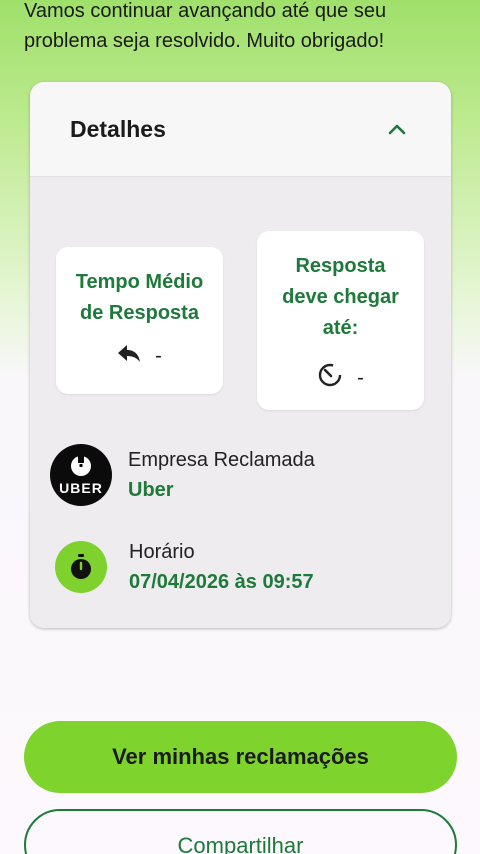  What do you see at coordinates (240, 129) in the screenshot?
I see `details-header: Detalhes` at bounding box center [240, 129].